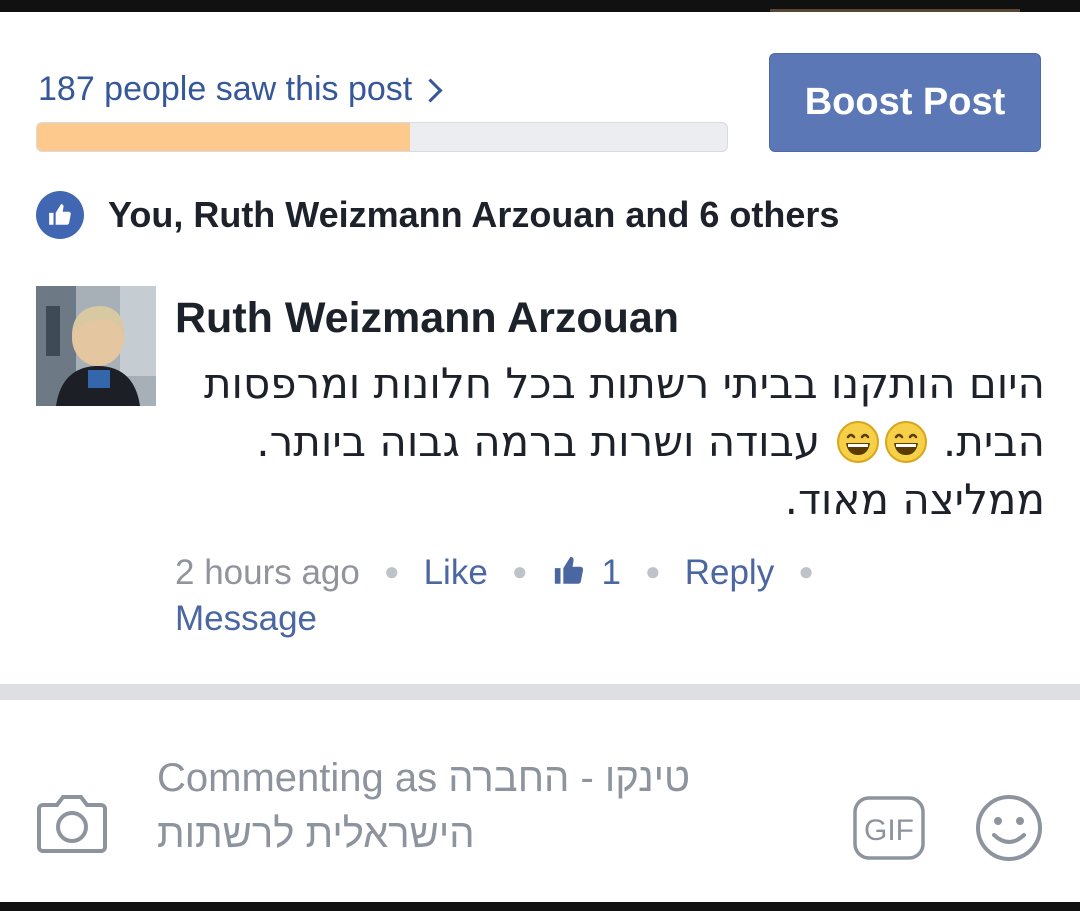 The image size is (1080, 911). Describe the element at coordinates (430, 90) in the screenshot. I see `chevron-right-icon` at that location.